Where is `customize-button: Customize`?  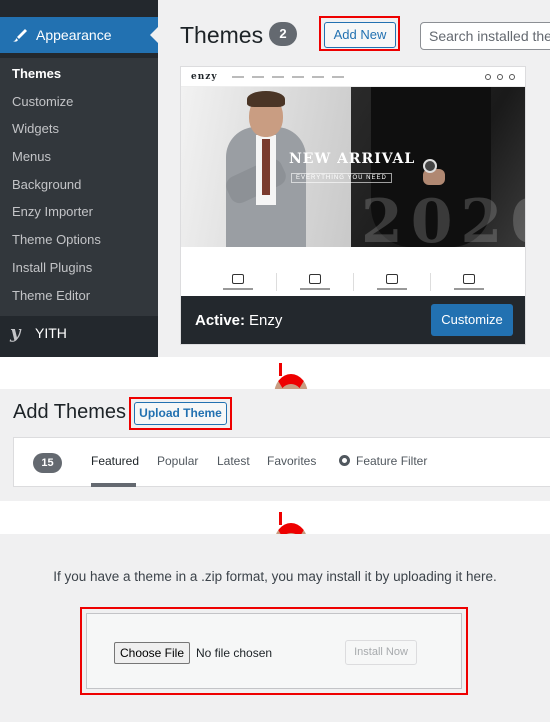
customize-button: Customize is located at coordinates (472, 320).